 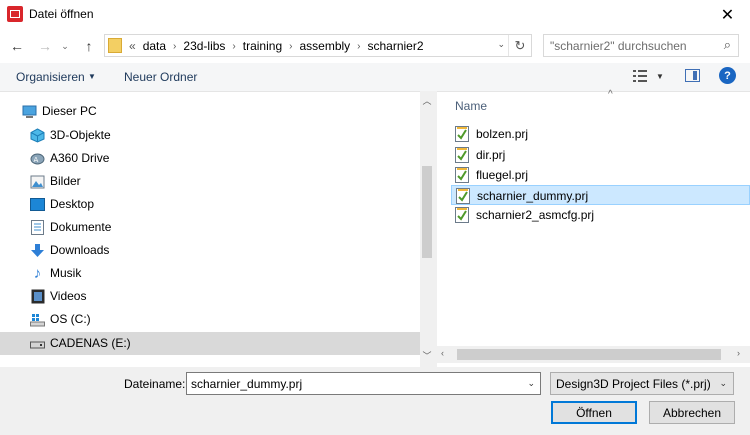 What do you see at coordinates (80, 158) in the screenshot?
I see `nav-item-label: A360 Drive` at bounding box center [80, 158].